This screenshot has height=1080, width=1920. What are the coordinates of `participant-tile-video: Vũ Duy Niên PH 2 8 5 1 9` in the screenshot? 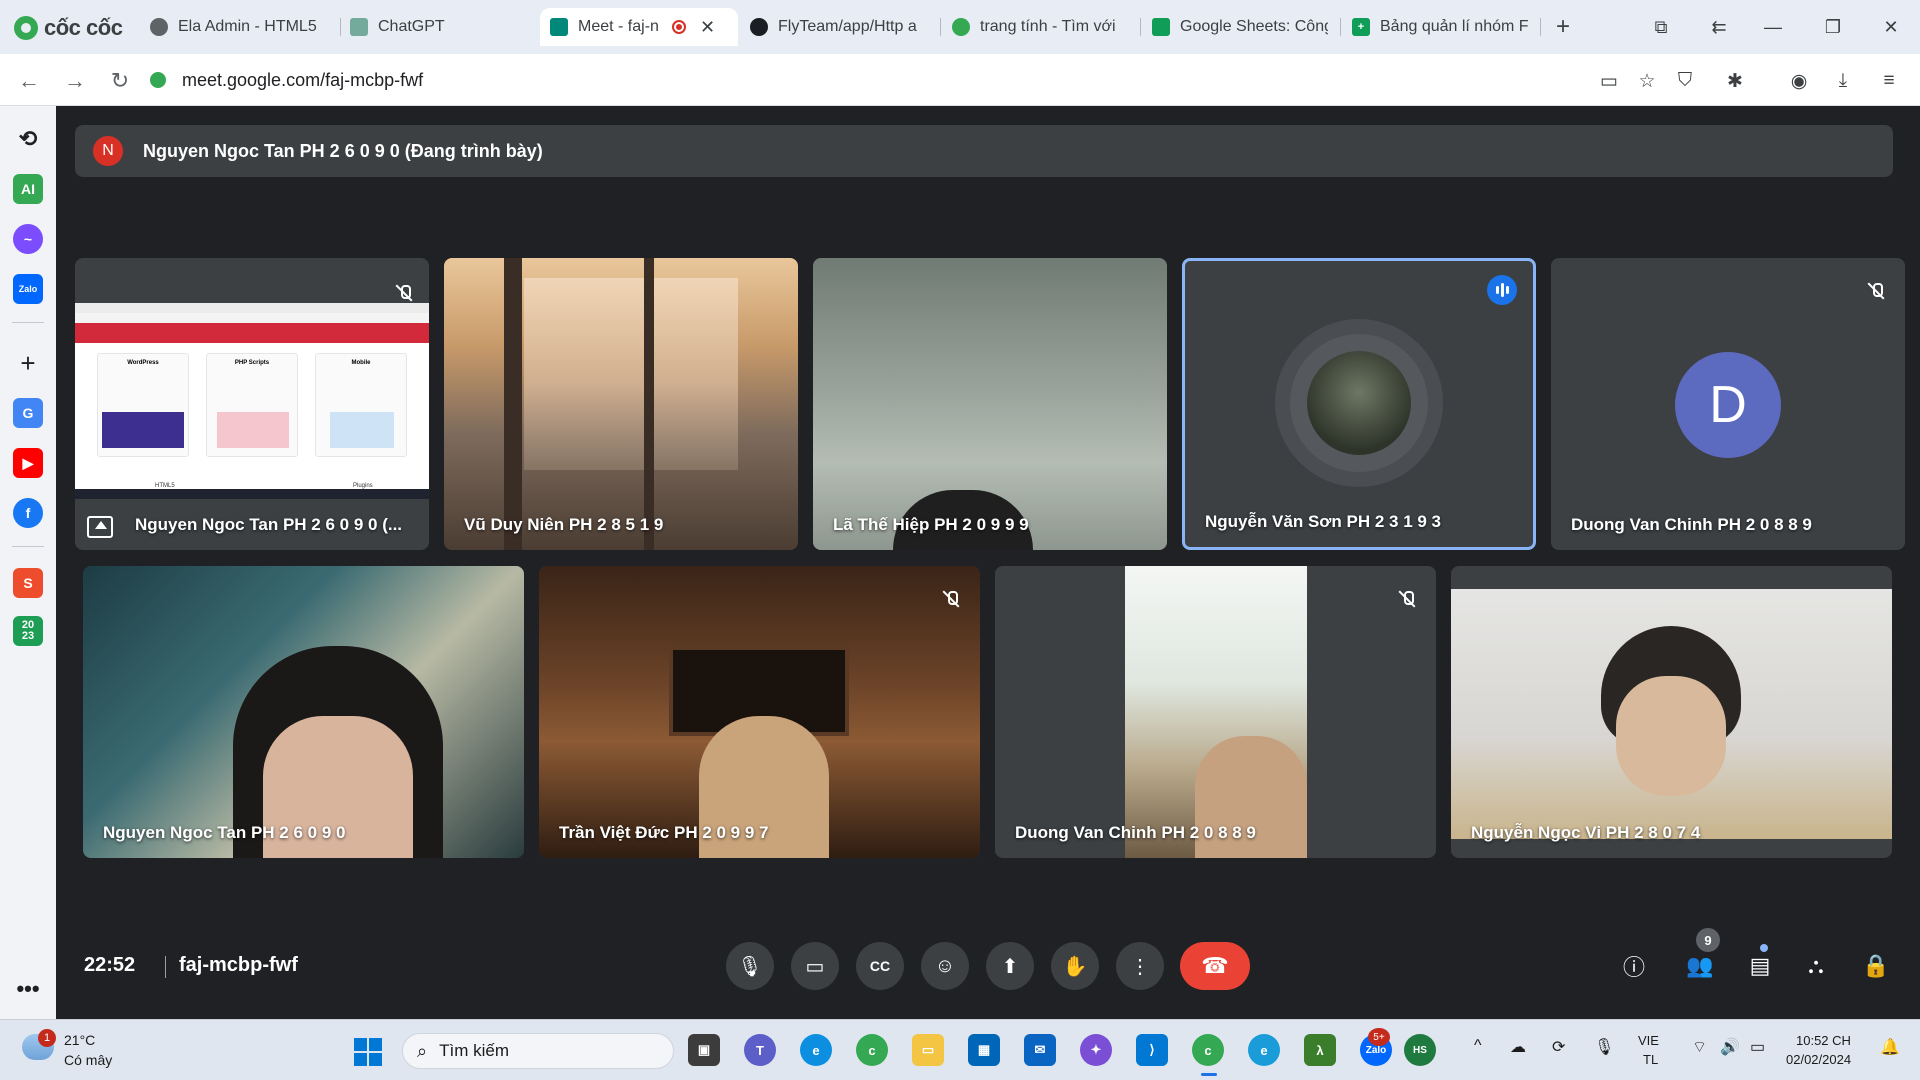 It's located at (621, 404).